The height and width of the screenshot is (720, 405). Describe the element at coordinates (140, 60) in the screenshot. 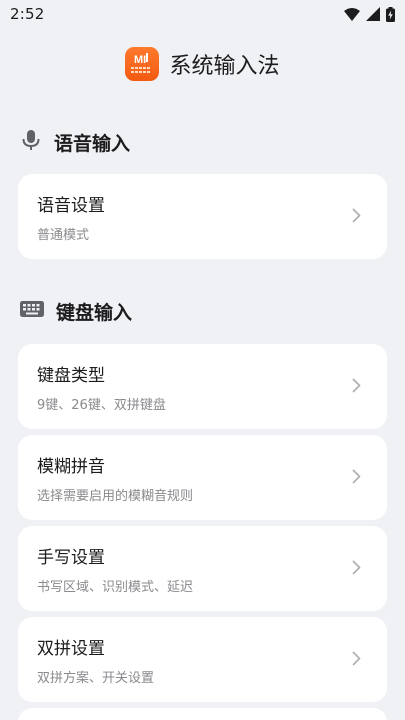

I see `logo-text: MI` at that location.